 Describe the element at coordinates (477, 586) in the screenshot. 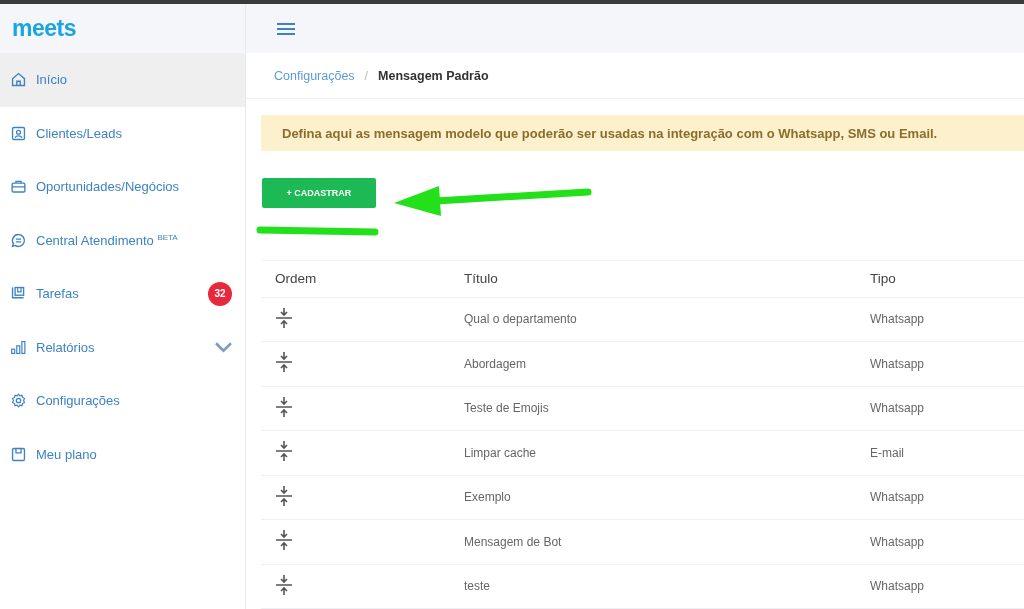

I see `table-cell: teste` at that location.